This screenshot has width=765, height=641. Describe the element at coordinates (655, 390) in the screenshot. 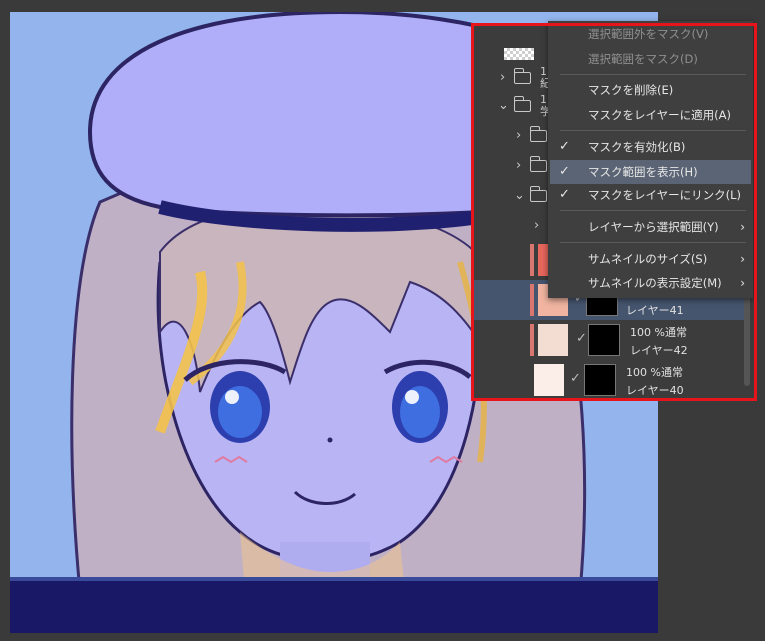

I see `layer-name: レイヤー40` at that location.